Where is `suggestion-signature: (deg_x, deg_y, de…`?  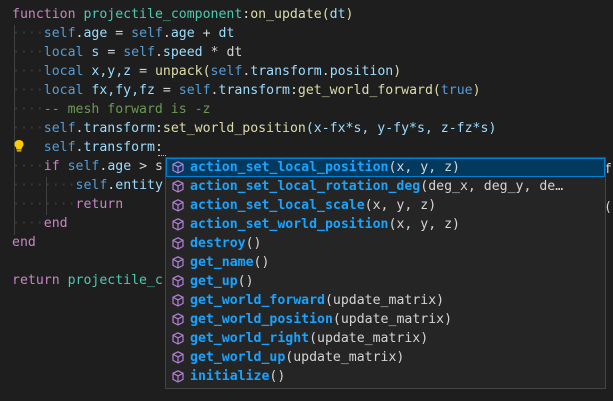
suggestion-signature: (deg_x, deg_y, de… is located at coordinates (492, 186).